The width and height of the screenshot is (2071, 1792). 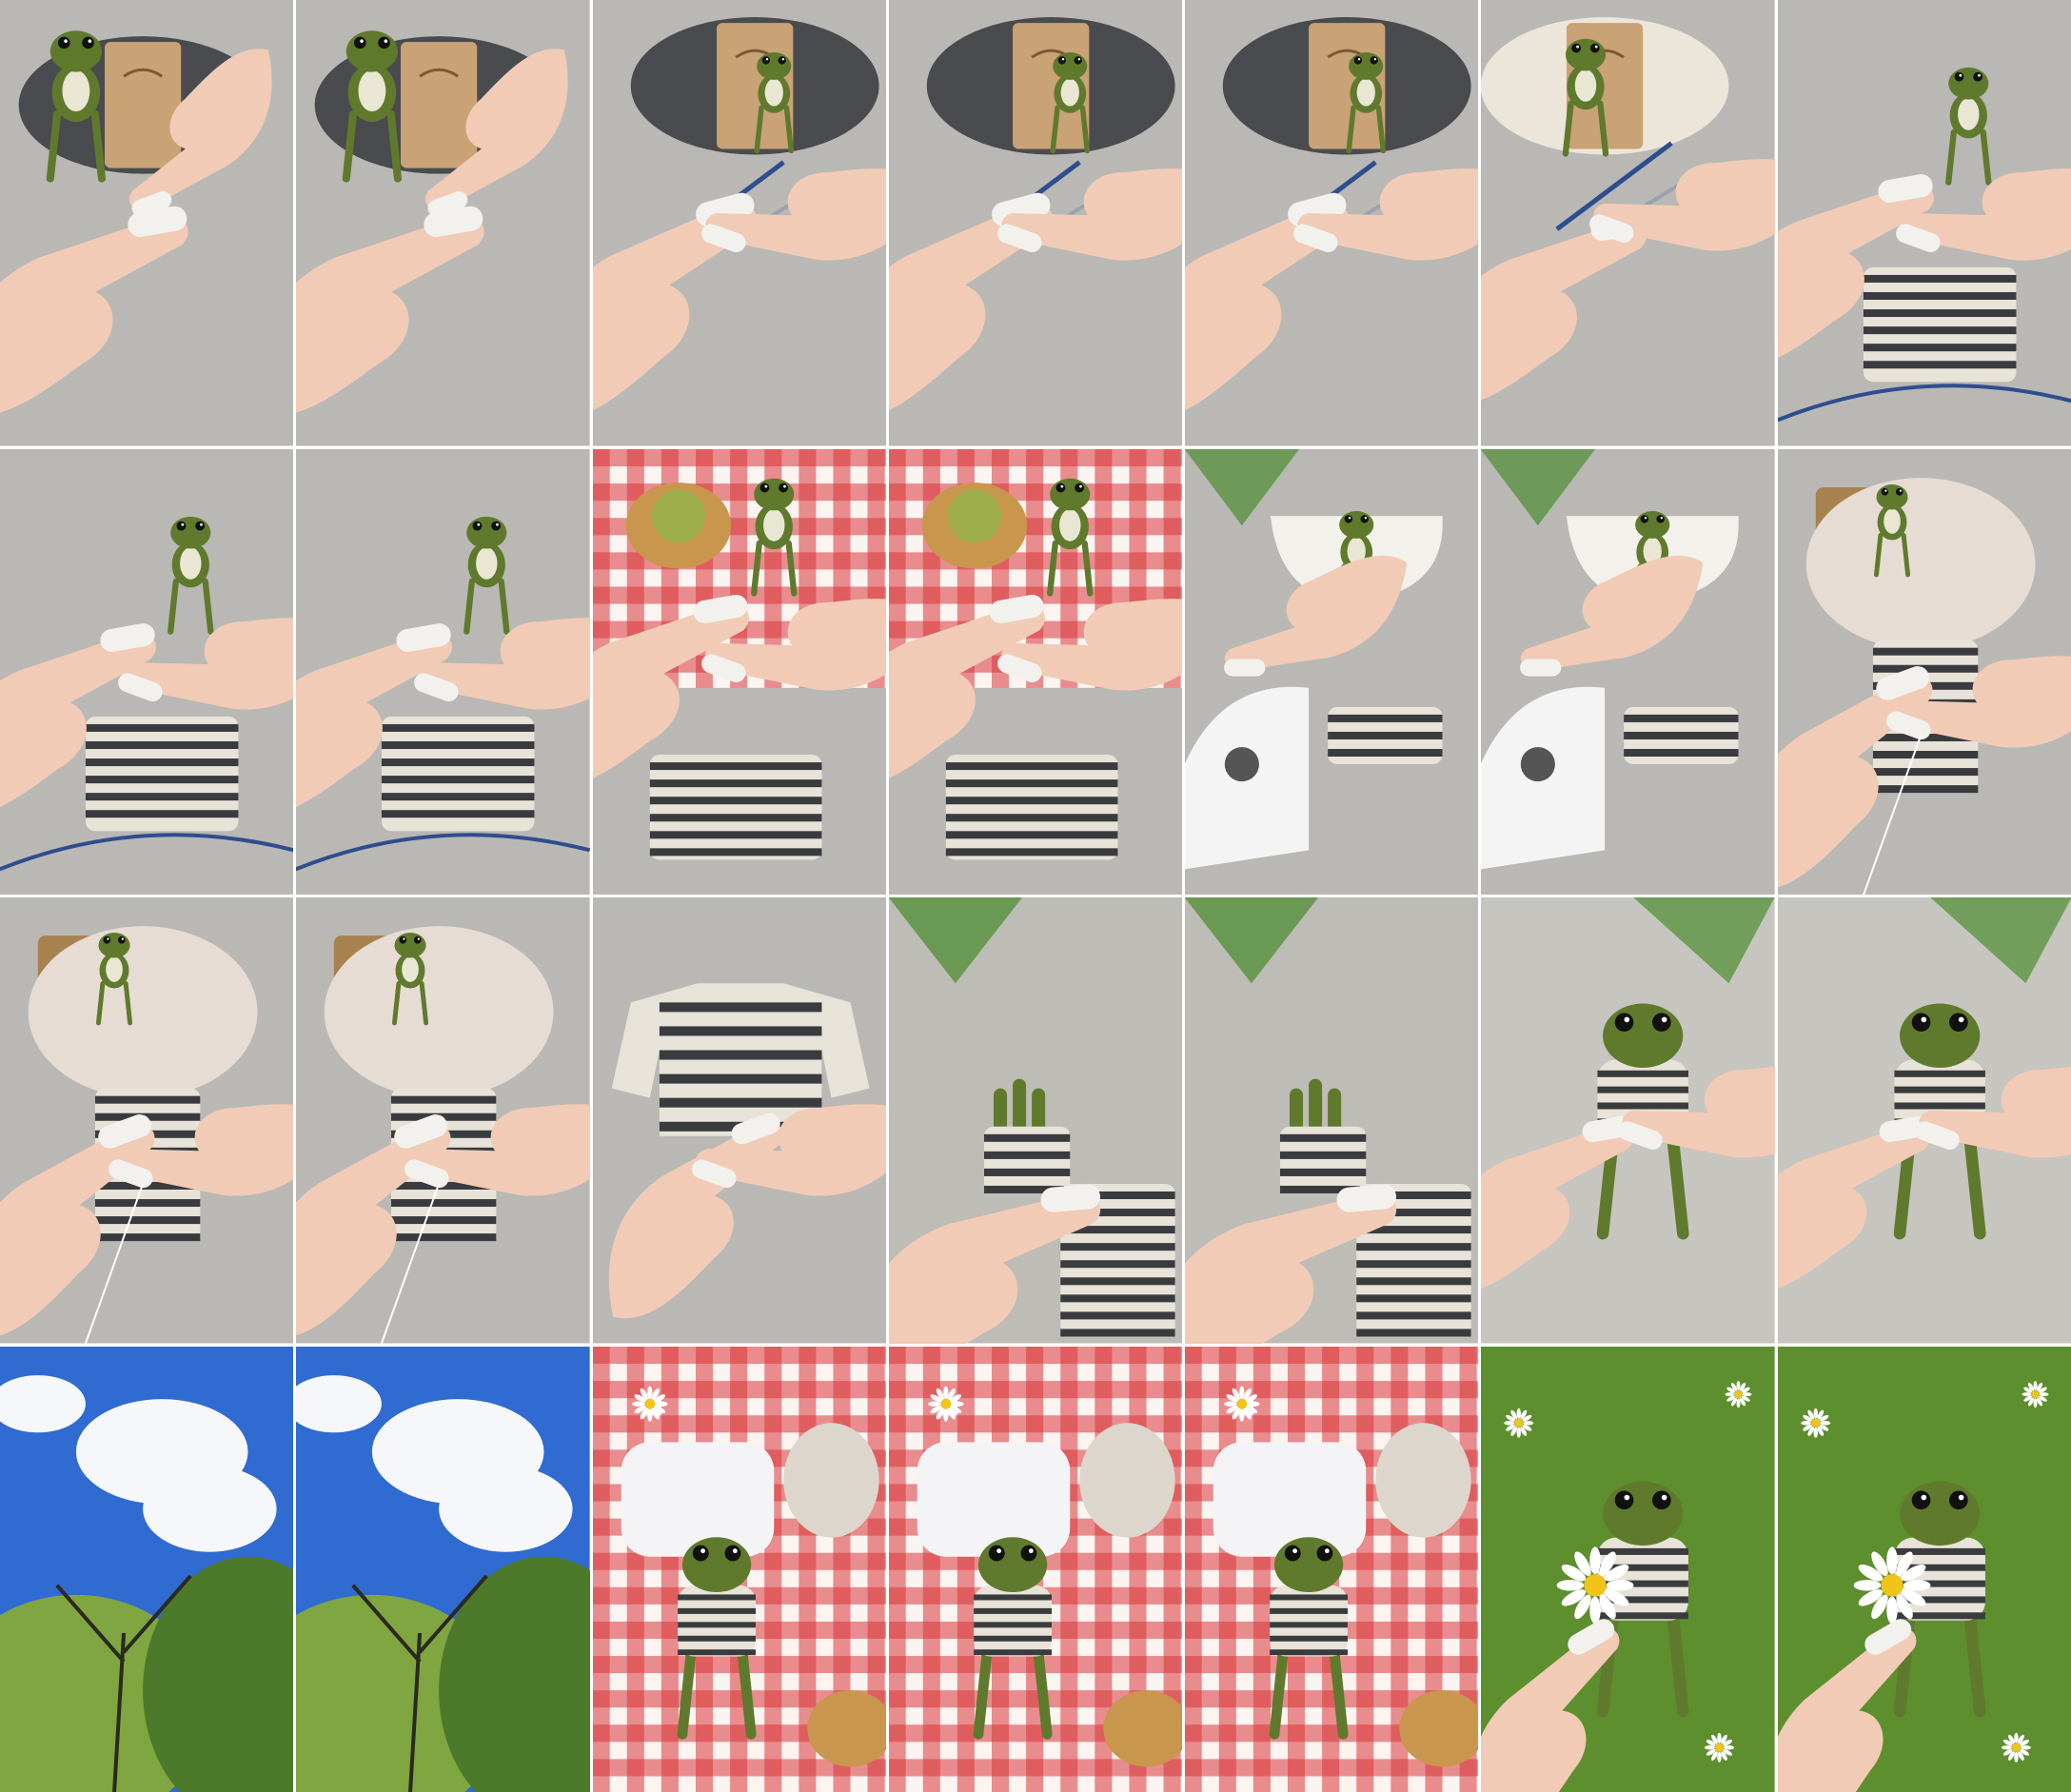 I want to click on collage-frame-knit-needles-cream, so click(x=1628, y=223).